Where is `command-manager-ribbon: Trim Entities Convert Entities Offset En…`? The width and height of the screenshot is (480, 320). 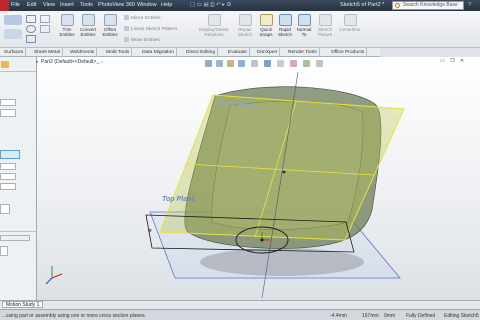
command-manager-ribbon: Trim Entities Convert Entities Offset En… is located at coordinates (240, 29).